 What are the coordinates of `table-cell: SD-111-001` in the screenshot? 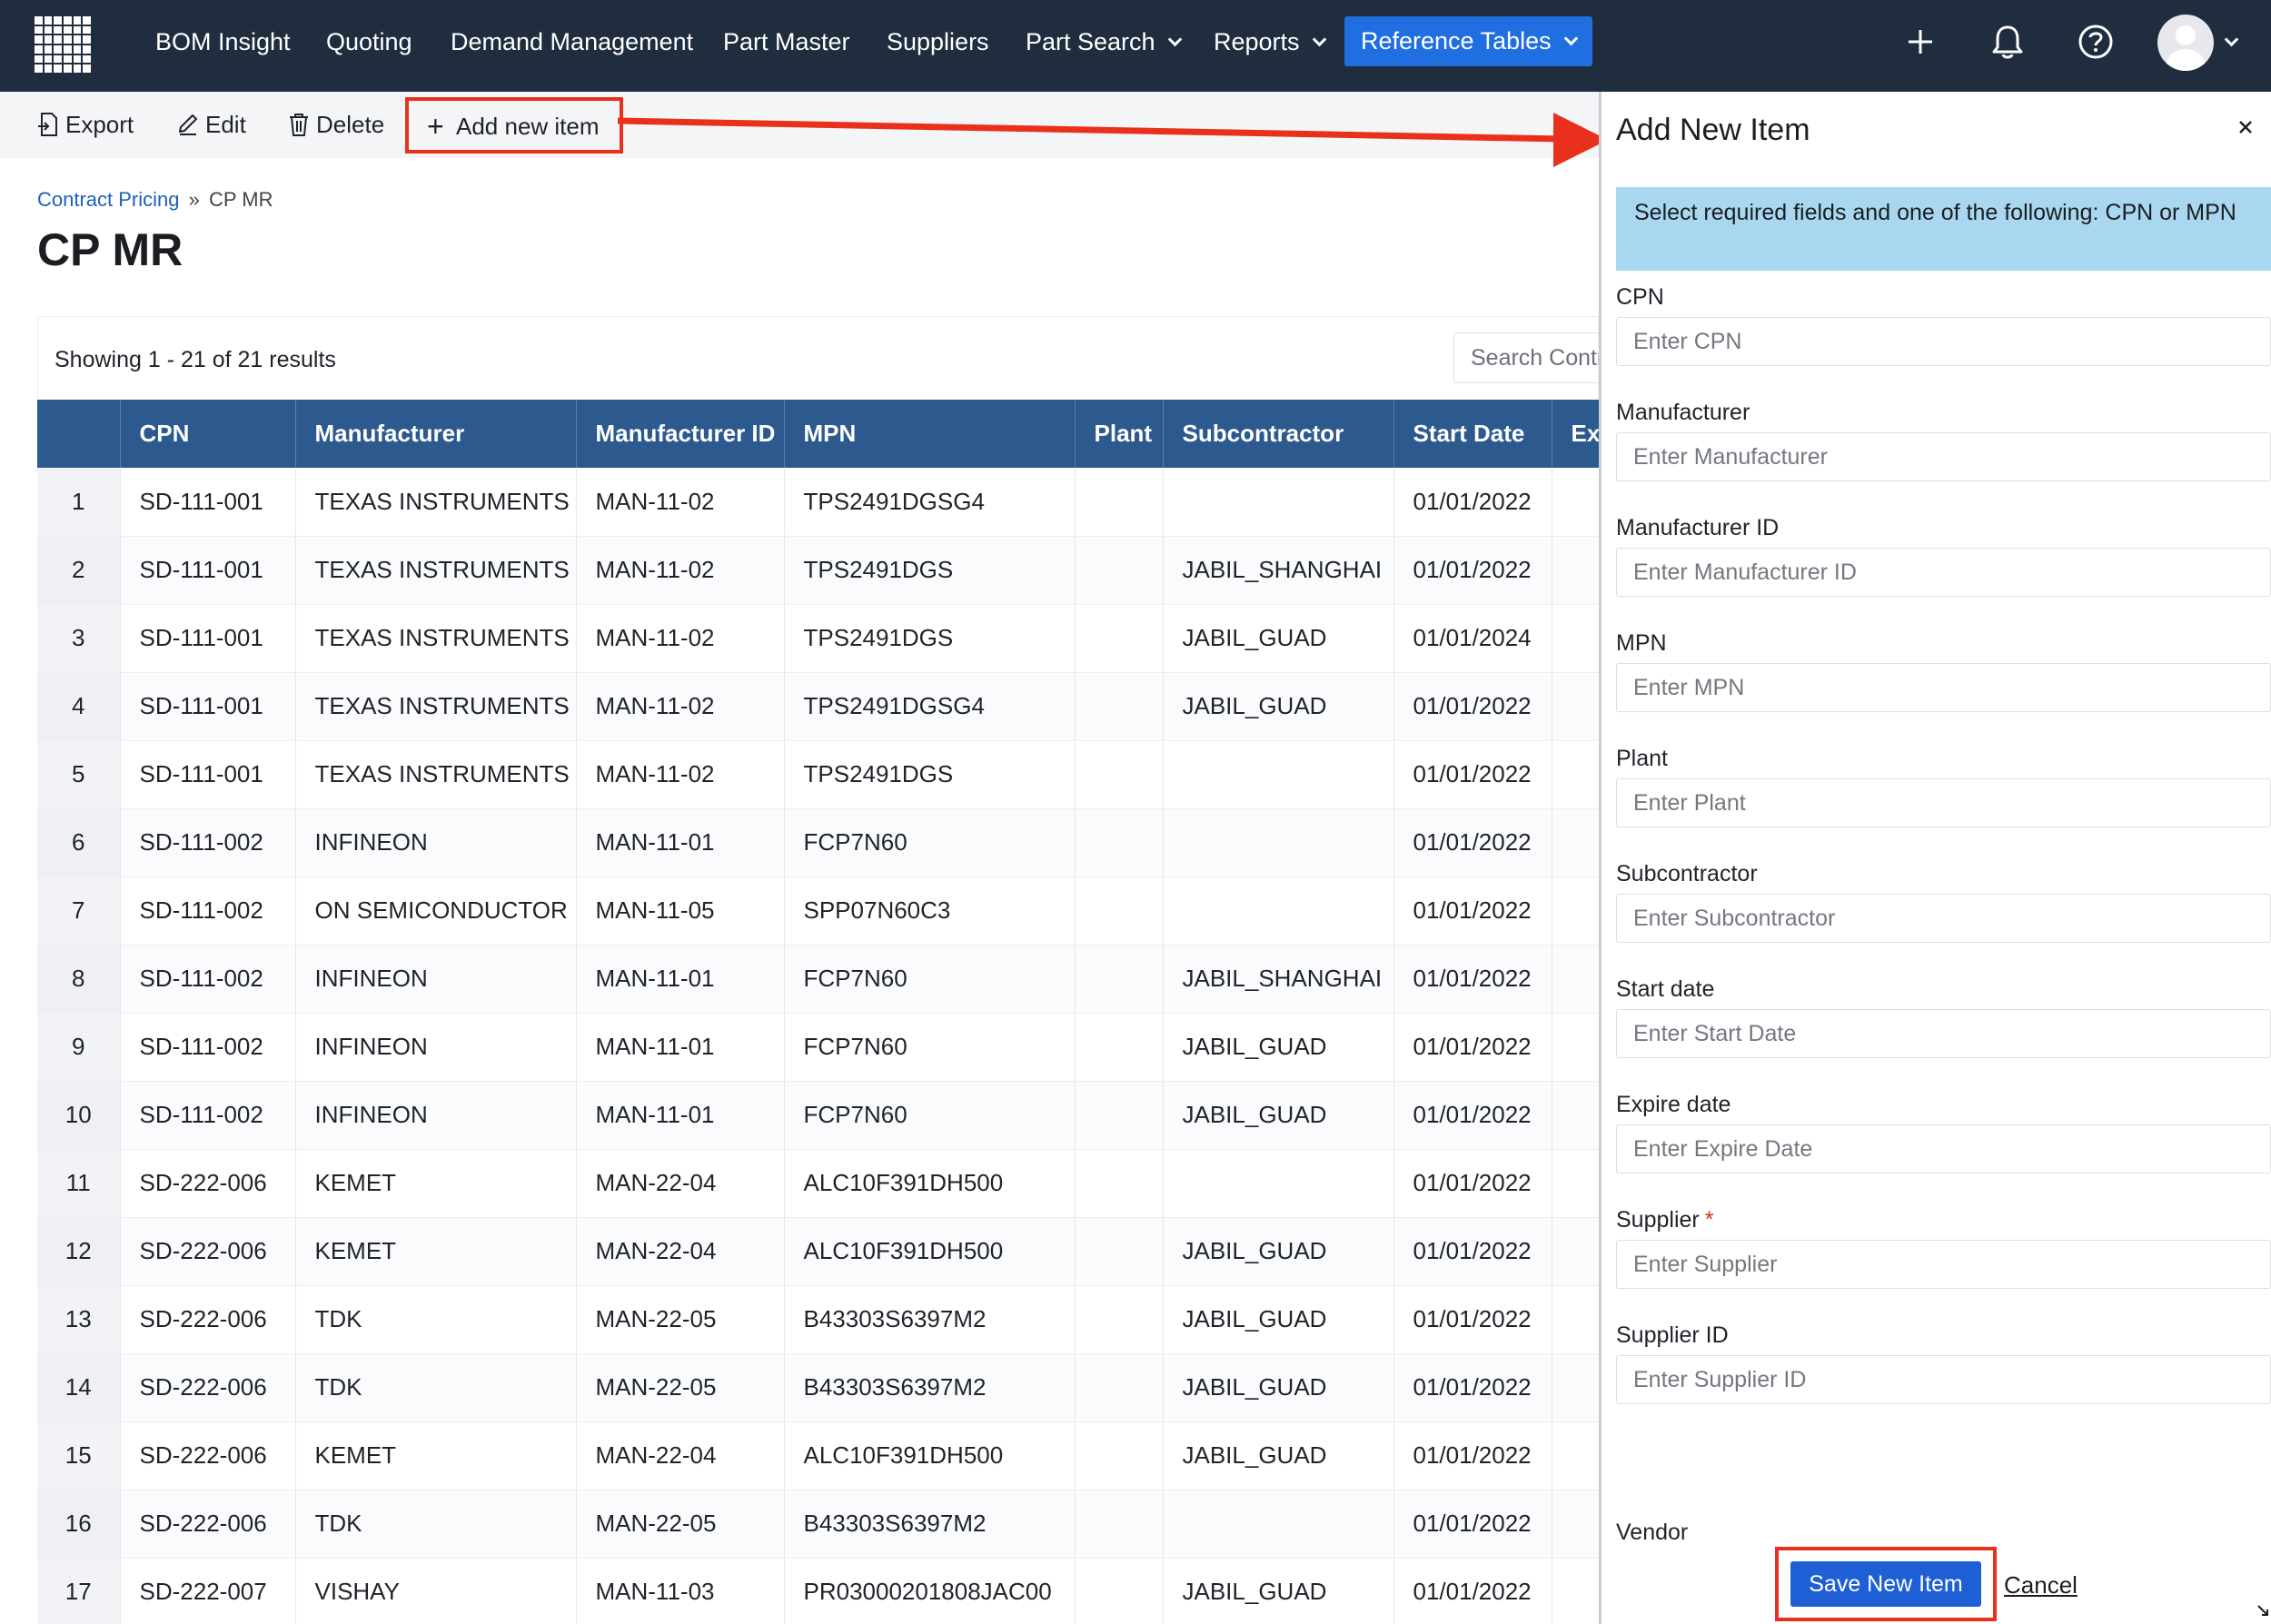 It's located at (208, 502).